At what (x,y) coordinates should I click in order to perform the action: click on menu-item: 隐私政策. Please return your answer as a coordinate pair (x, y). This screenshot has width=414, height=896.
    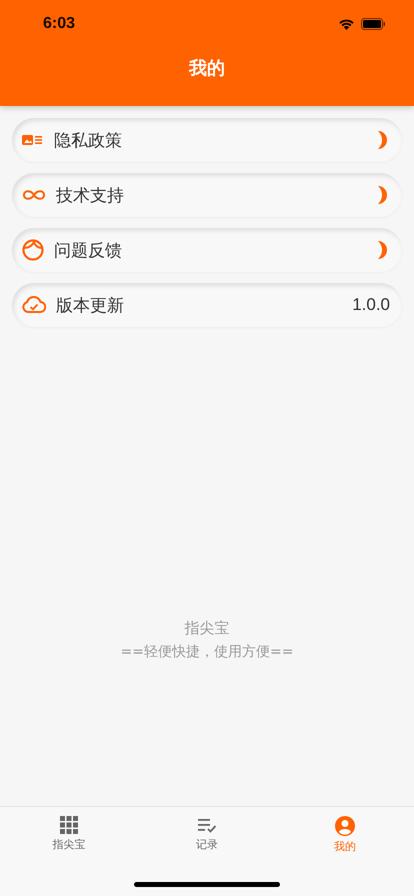
    Looking at the image, I should click on (207, 140).